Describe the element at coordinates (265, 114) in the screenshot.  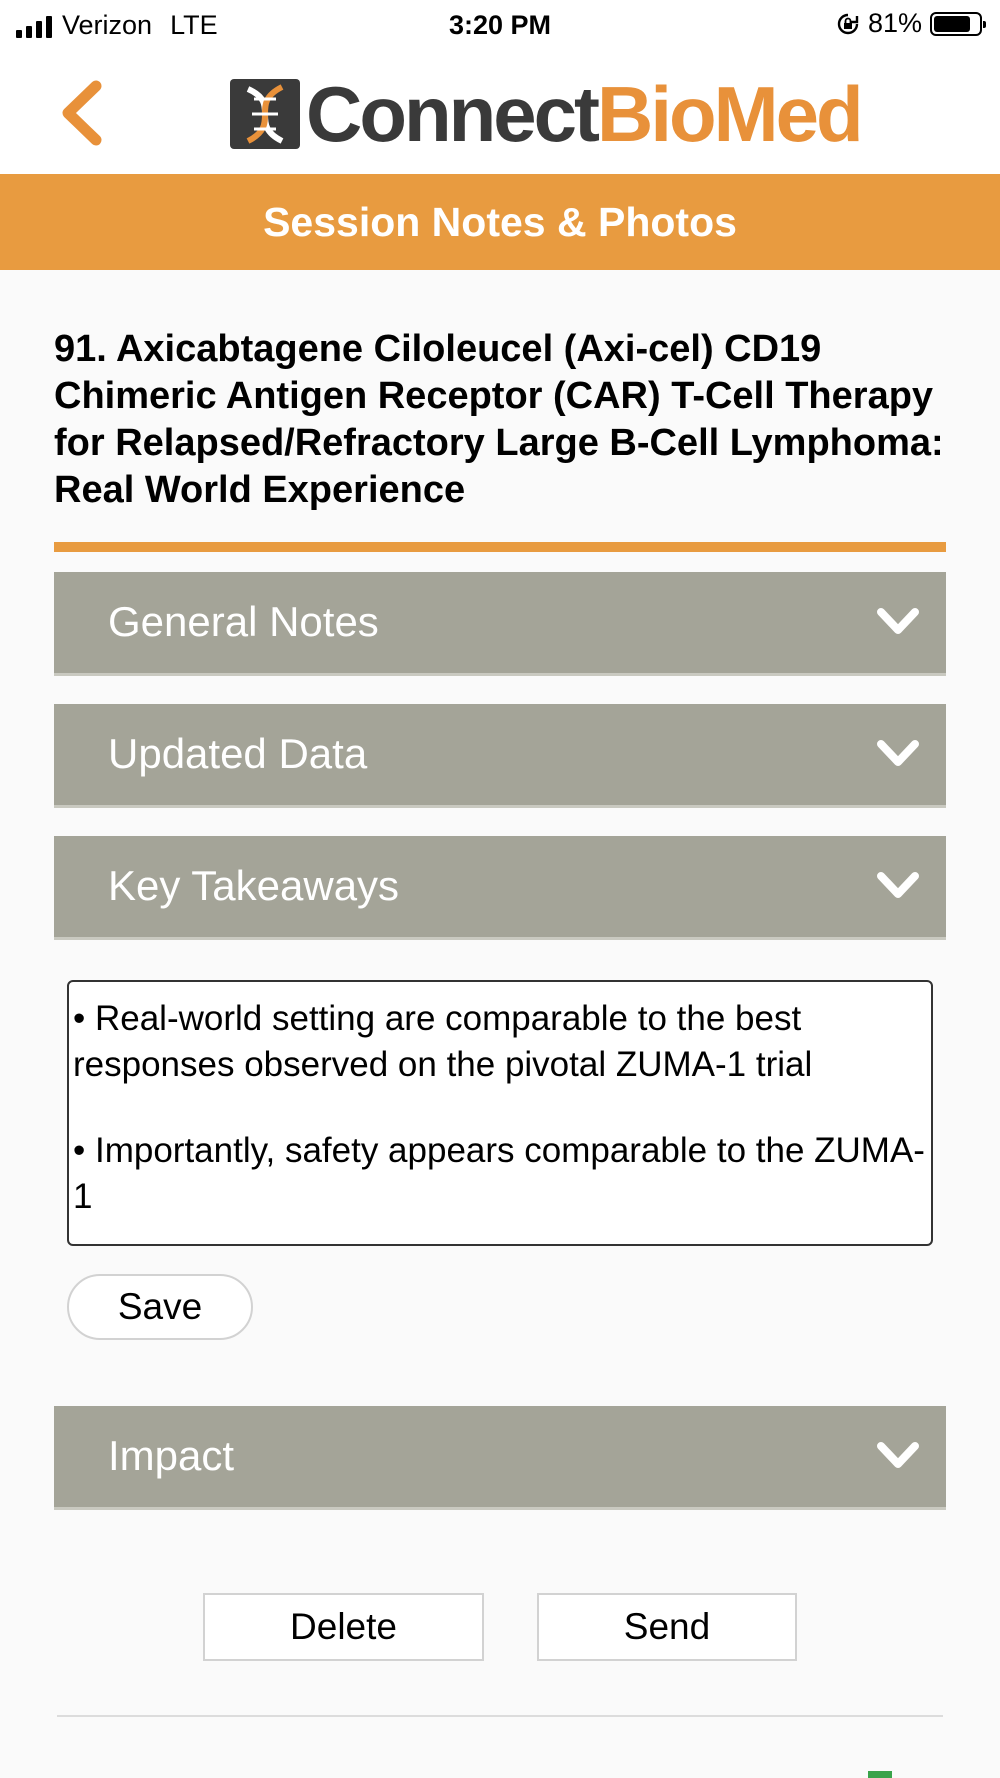
I see `dna-icon` at that location.